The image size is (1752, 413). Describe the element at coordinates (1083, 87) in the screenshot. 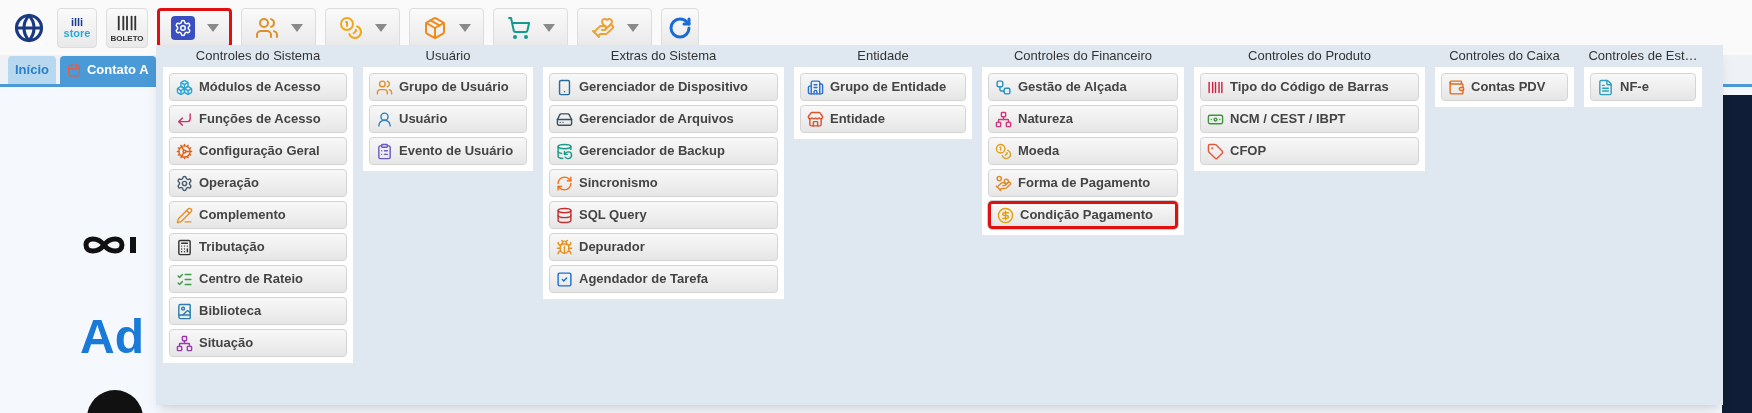

I see `menu-item: Gestão de Alçada` at that location.